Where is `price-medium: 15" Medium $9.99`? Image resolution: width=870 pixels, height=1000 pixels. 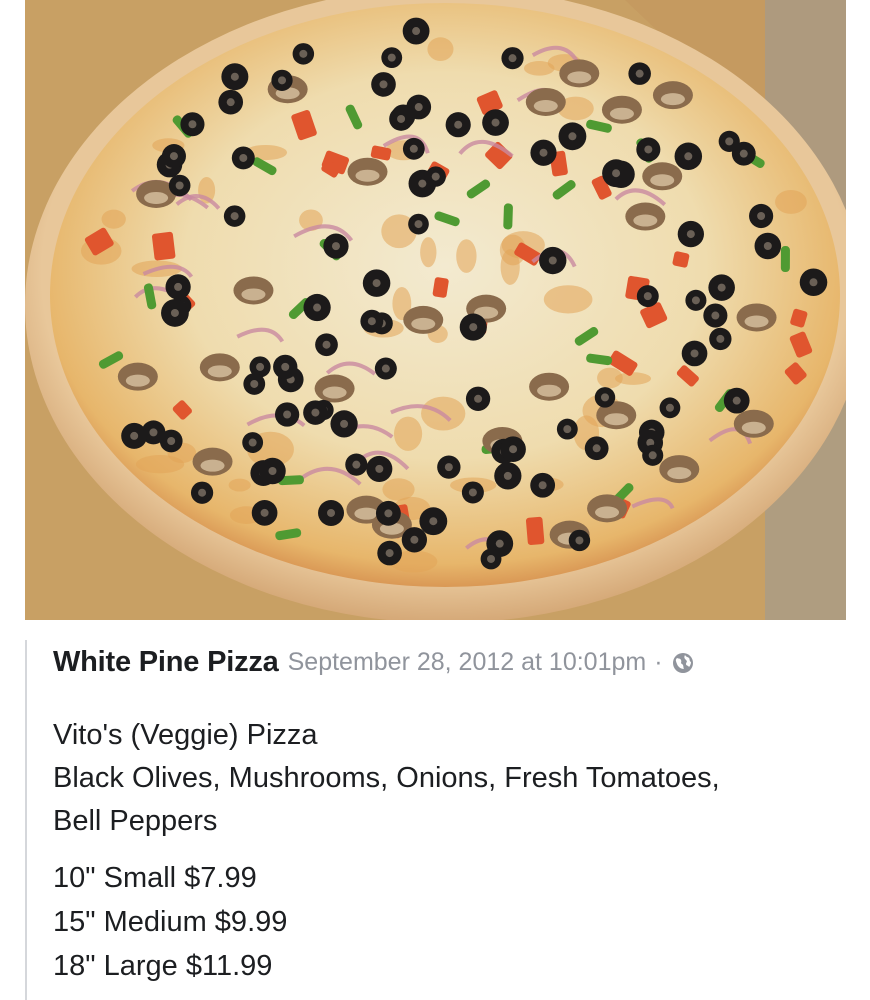
price-medium: 15" Medium $9.99 is located at coordinates (170, 922).